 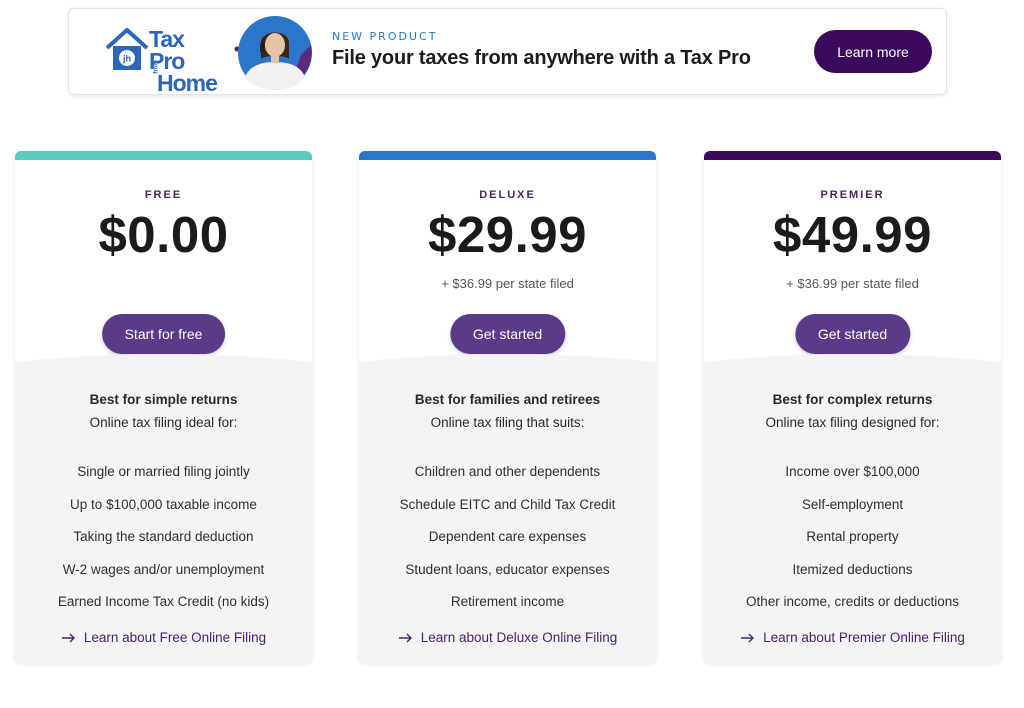 What do you see at coordinates (507, 601) in the screenshot?
I see `plan-feature: Retirement income` at bounding box center [507, 601].